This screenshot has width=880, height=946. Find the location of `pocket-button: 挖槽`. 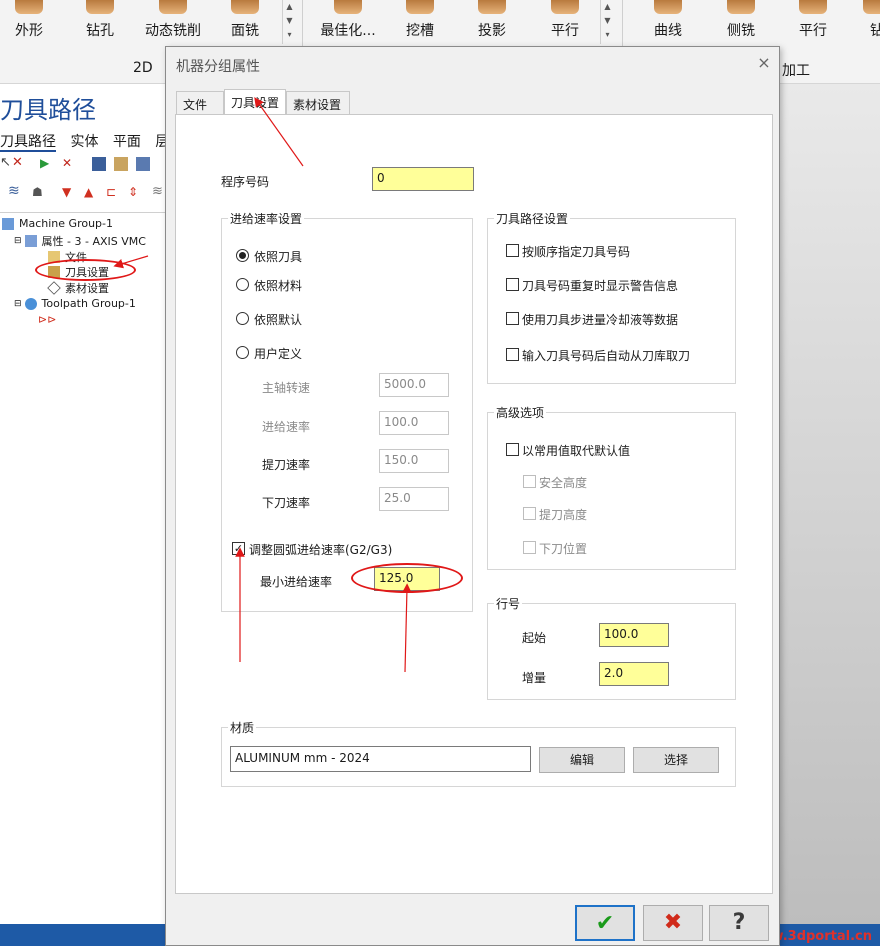

pocket-button: 挖槽 is located at coordinates (420, 22).